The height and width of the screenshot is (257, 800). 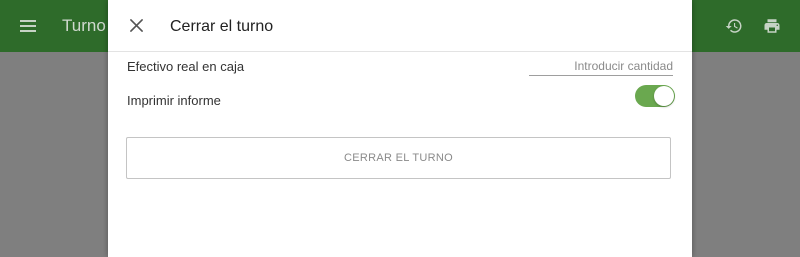 I want to click on cash-in-drawer-label: Efectivo real en caja, so click(x=186, y=66).